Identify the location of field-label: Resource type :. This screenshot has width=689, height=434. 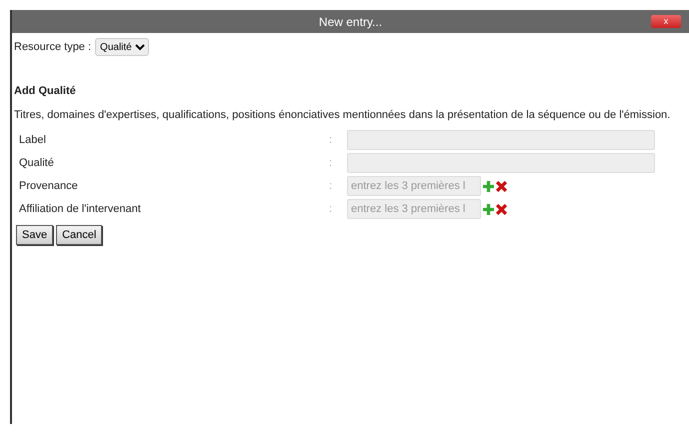
(53, 47).